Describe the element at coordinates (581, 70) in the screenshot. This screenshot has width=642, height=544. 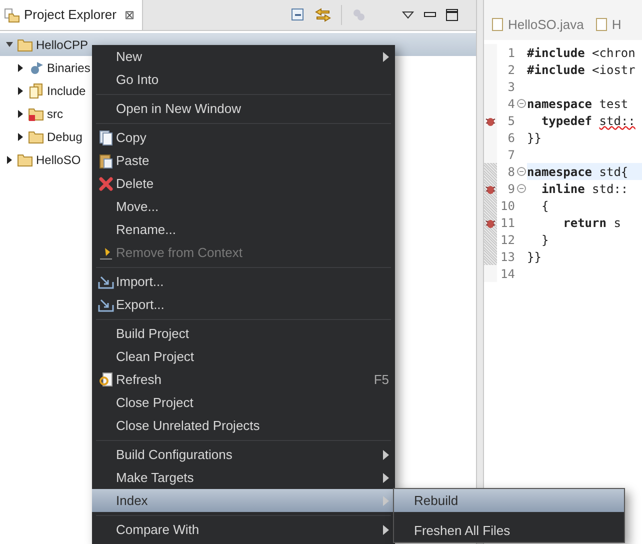
I see `code-line: #include <iostr` at that location.